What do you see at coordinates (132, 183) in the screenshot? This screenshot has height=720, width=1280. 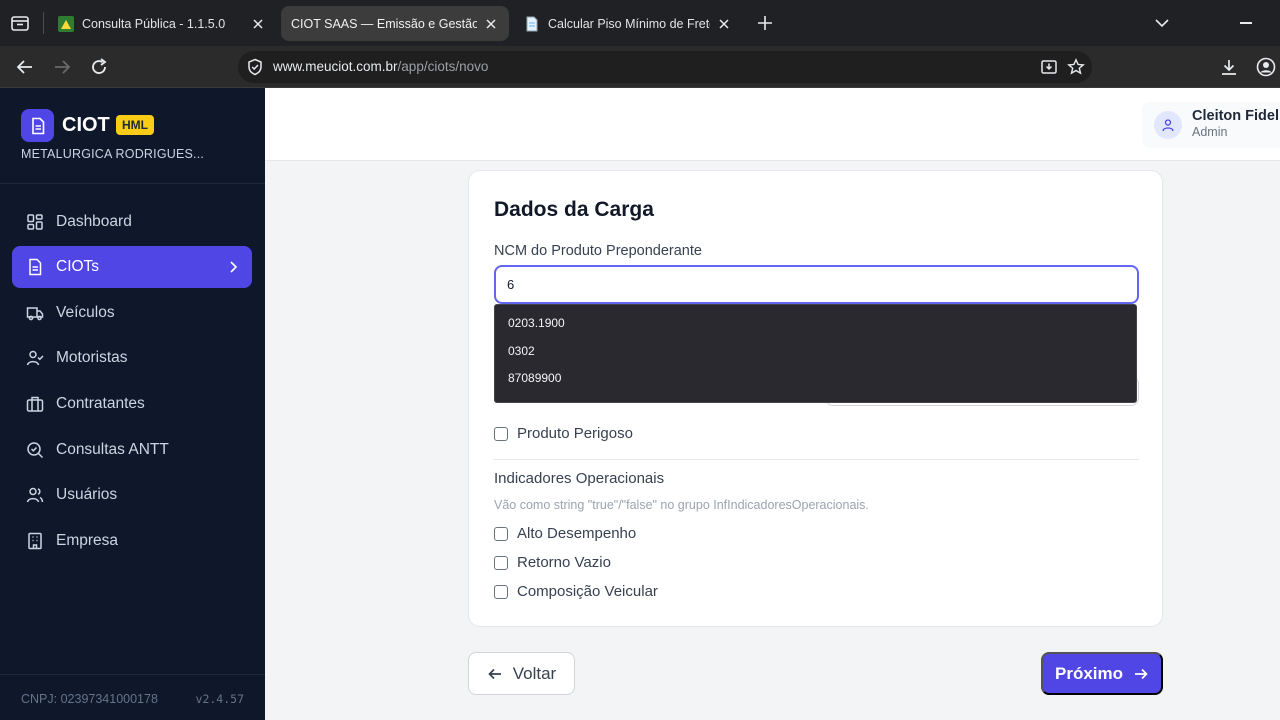 I see `sidebar-divider` at bounding box center [132, 183].